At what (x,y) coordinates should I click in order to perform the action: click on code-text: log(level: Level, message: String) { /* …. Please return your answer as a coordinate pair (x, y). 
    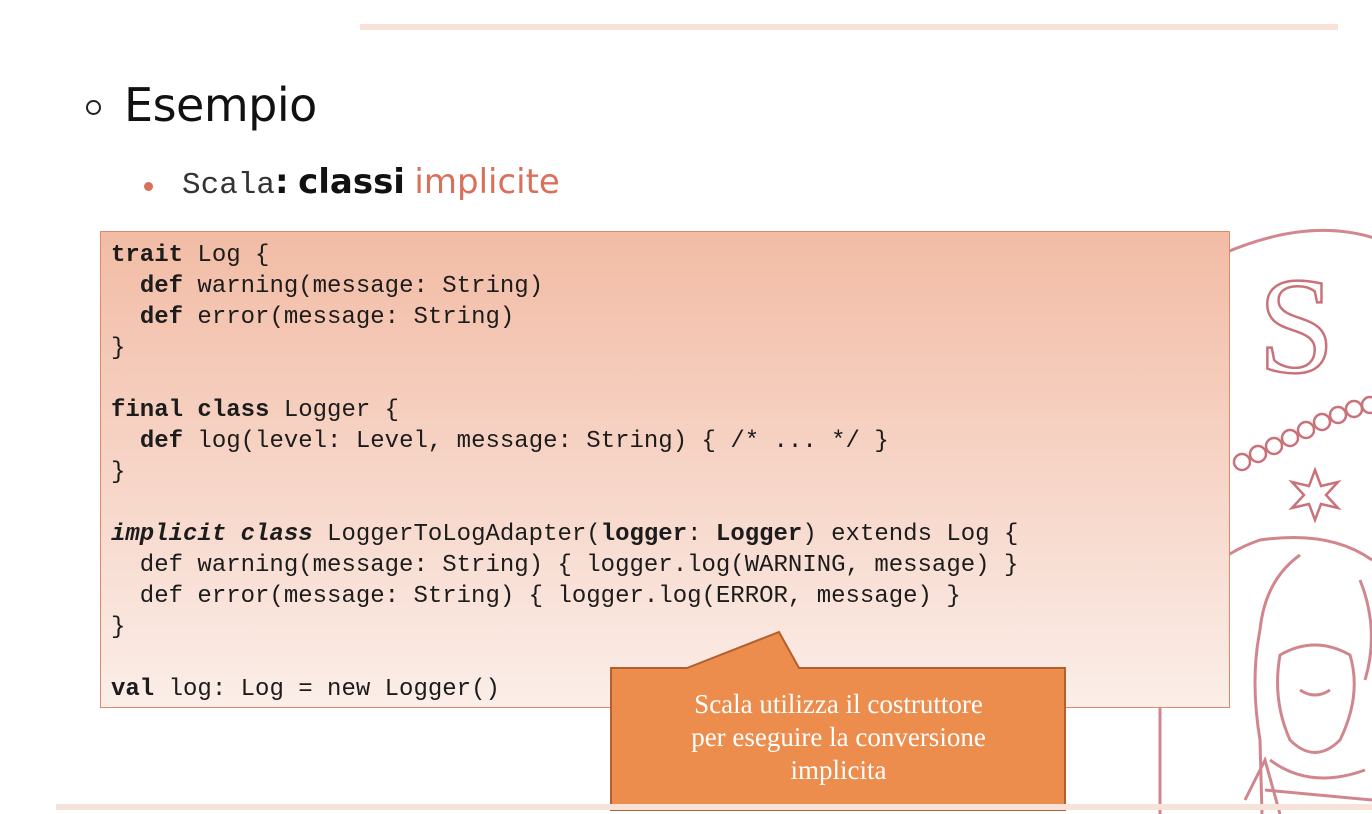
    Looking at the image, I should click on (536, 441).